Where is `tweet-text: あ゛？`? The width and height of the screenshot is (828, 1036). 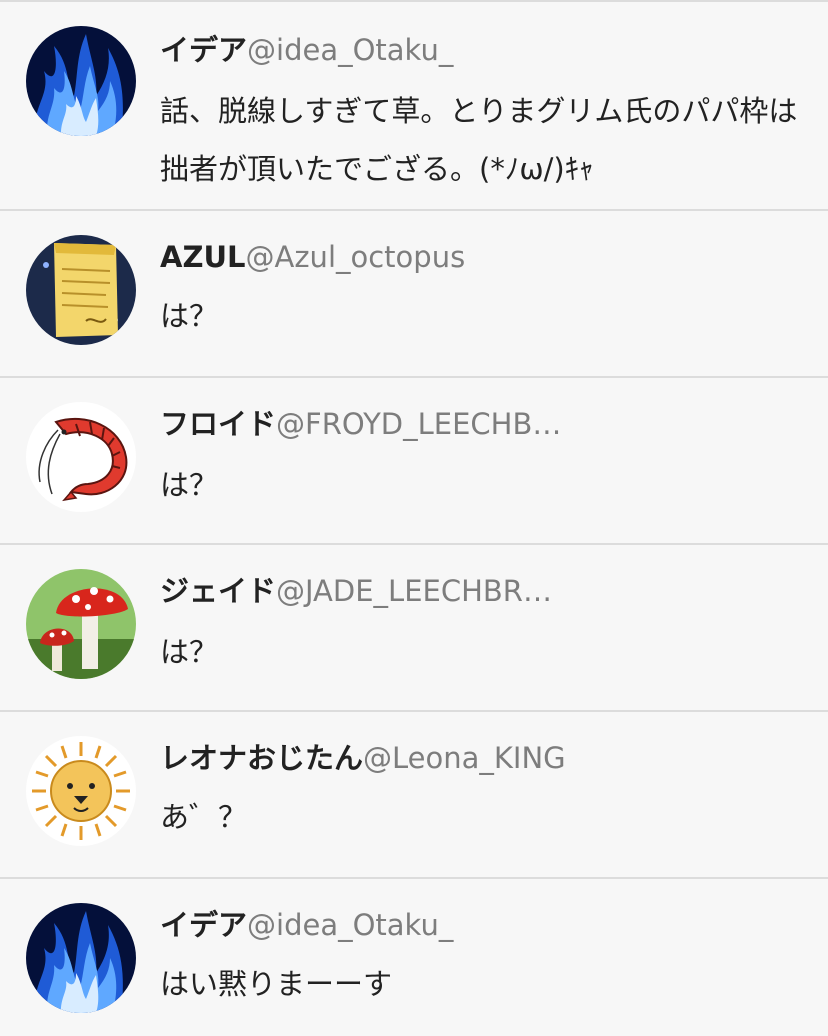 tweet-text: あ゛？ is located at coordinates (204, 817).